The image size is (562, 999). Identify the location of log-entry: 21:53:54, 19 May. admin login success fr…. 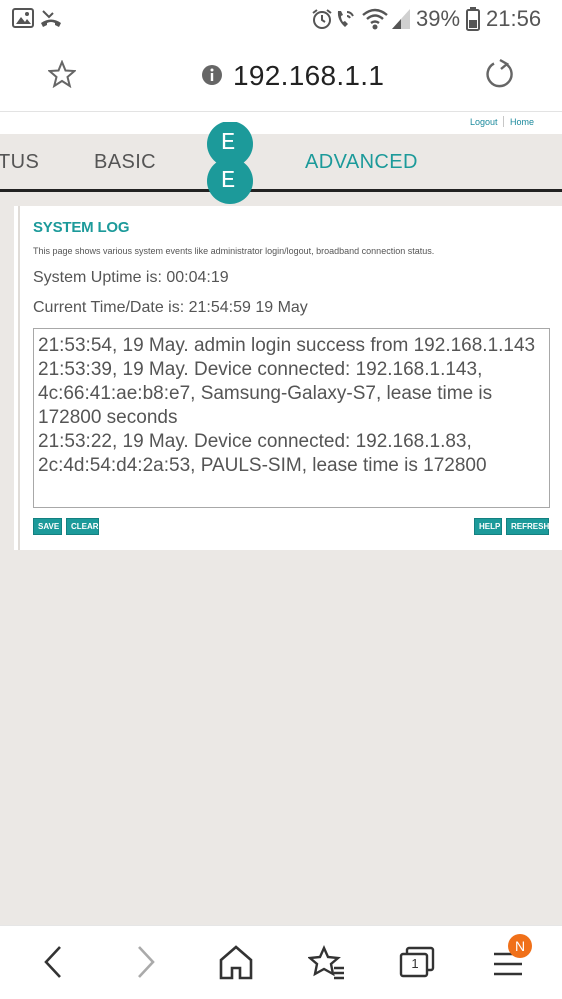
(287, 345).